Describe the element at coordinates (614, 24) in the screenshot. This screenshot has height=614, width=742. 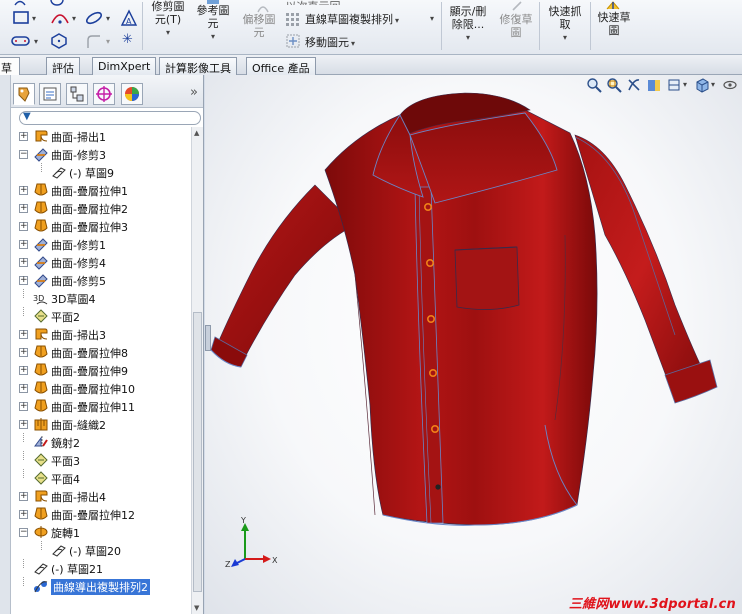
I see `rapid-sketch-button: 快速草 圖` at that location.